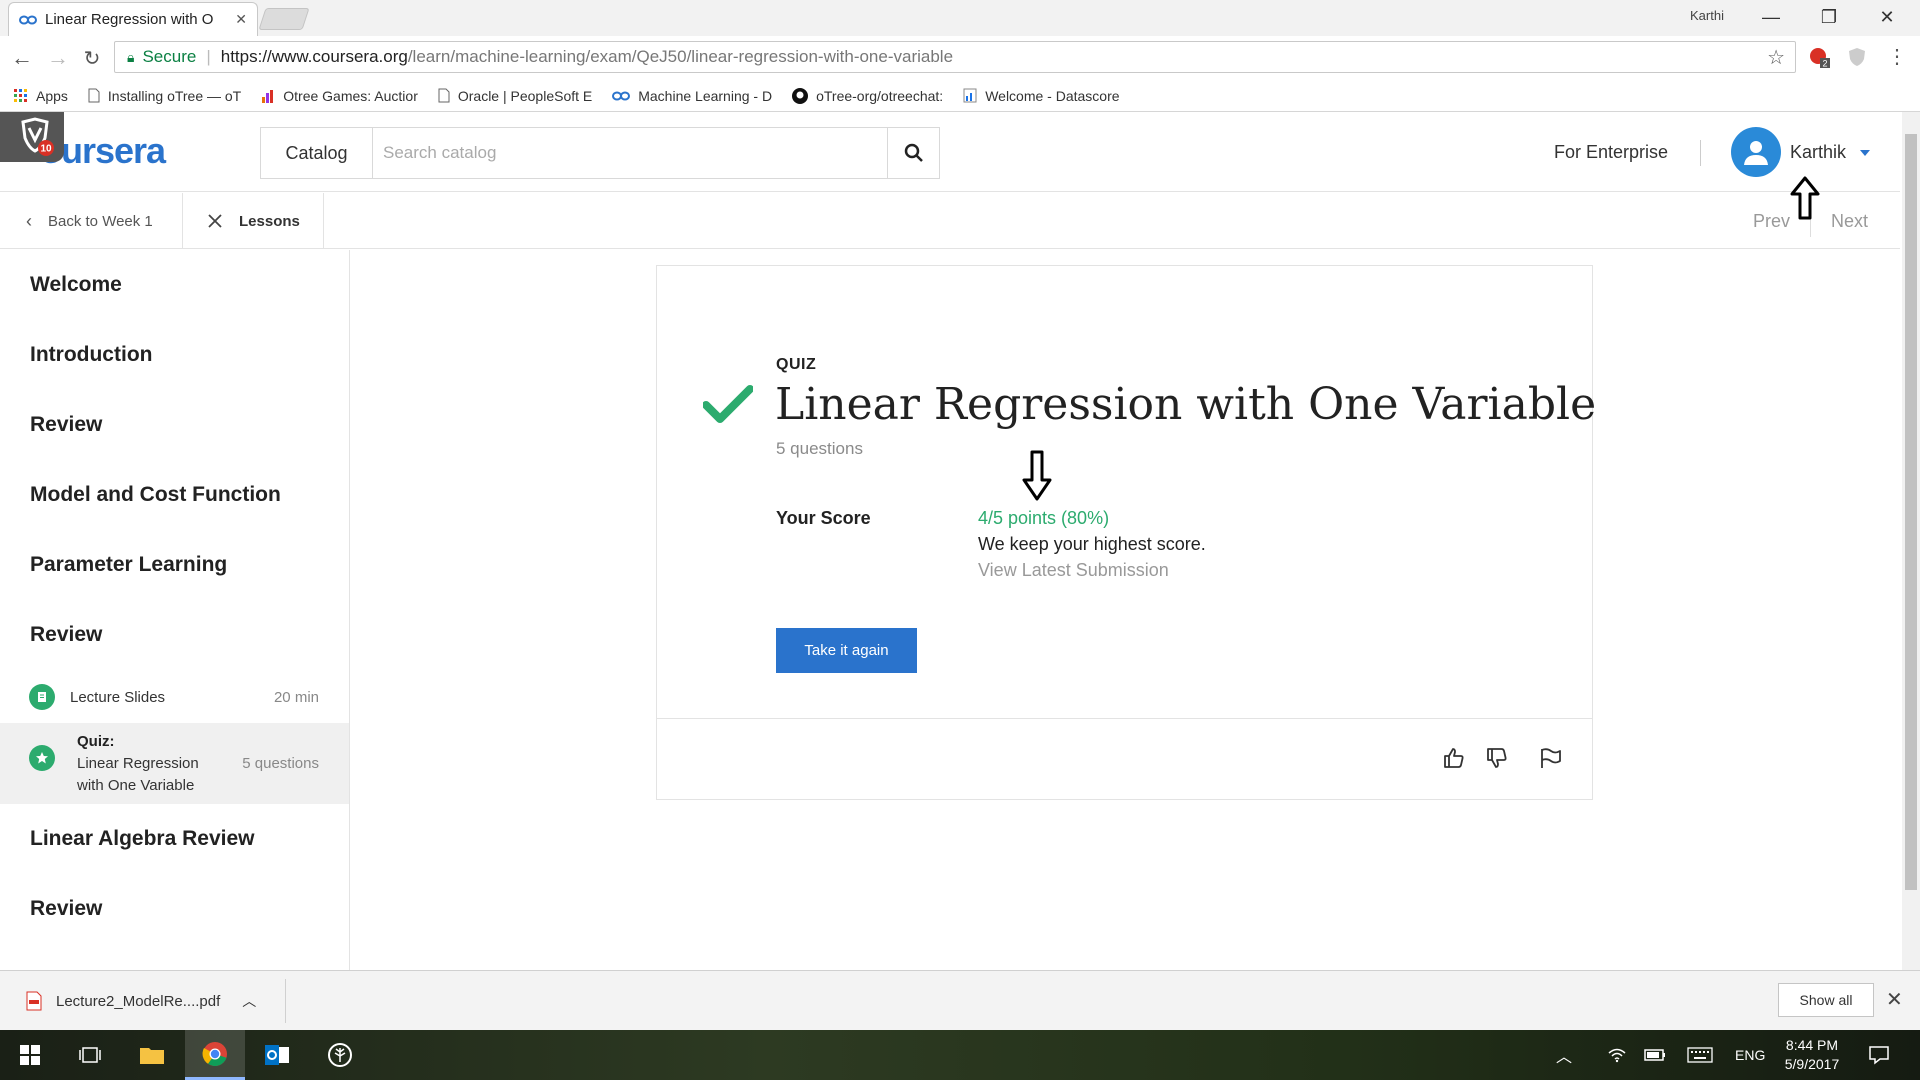  What do you see at coordinates (174, 697) in the screenshot?
I see `sidebar-item-lecture-slides: Lecture Slides 20 min` at bounding box center [174, 697].